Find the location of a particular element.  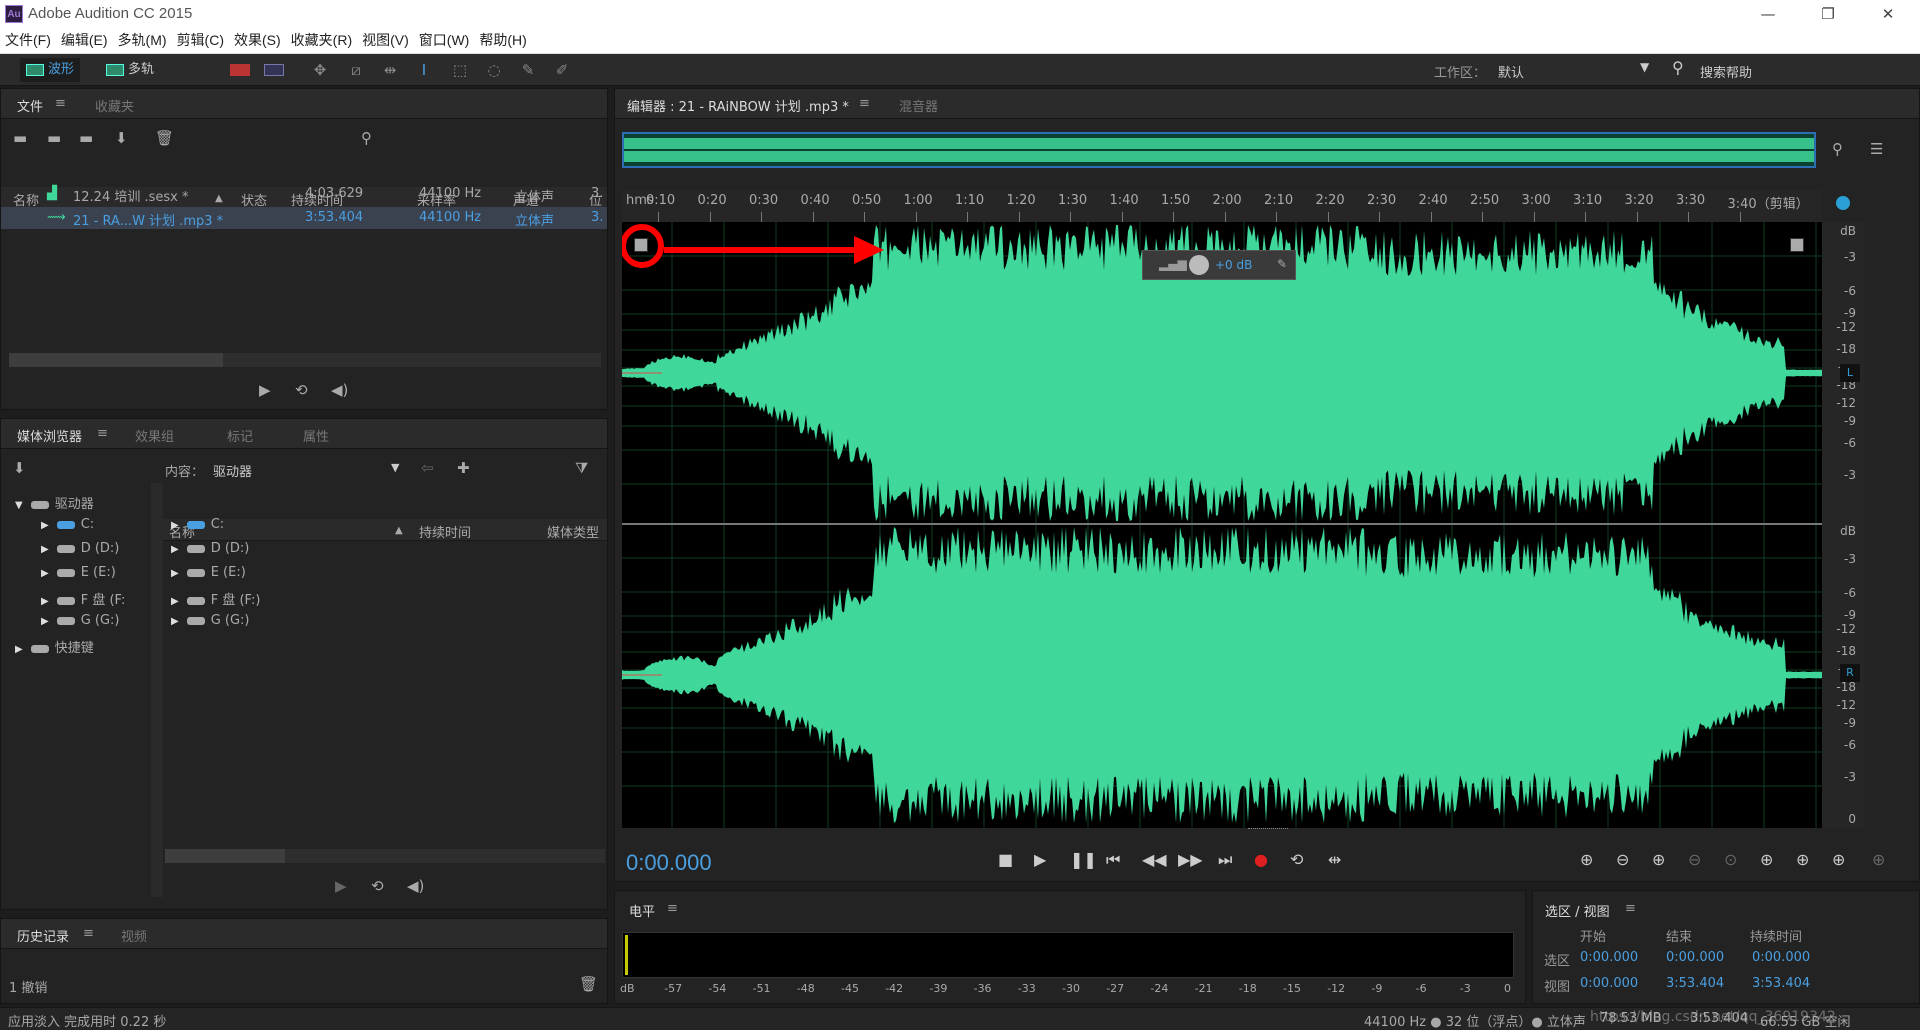

spectral-pitch-icon is located at coordinates (274, 70).